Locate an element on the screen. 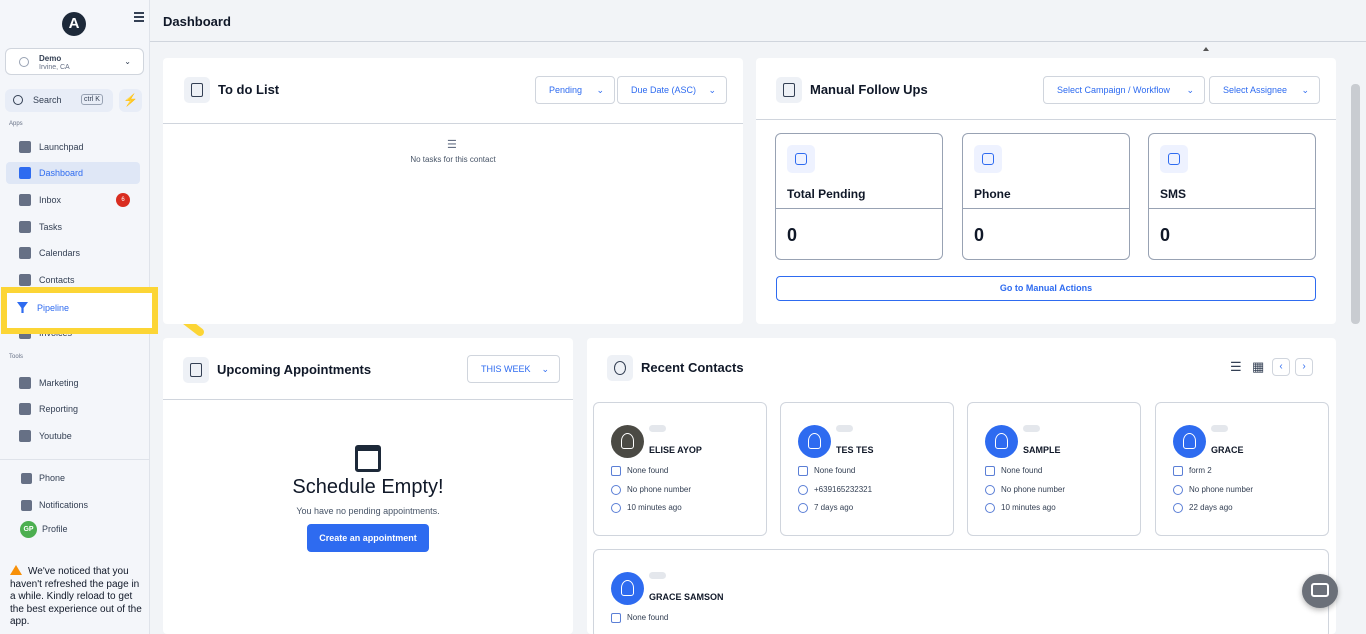  location-switcher: Demo Irvine, CA ⌄ is located at coordinates (74, 61).